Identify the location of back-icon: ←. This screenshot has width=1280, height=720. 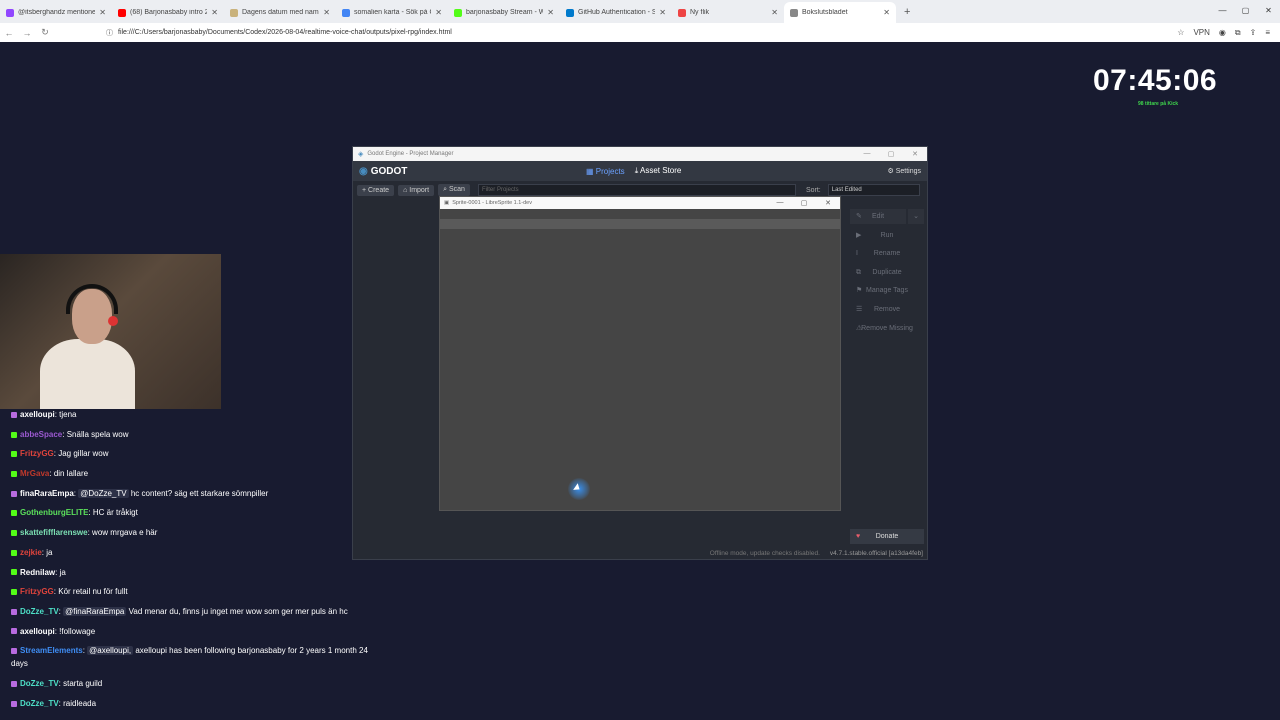
(9, 33).